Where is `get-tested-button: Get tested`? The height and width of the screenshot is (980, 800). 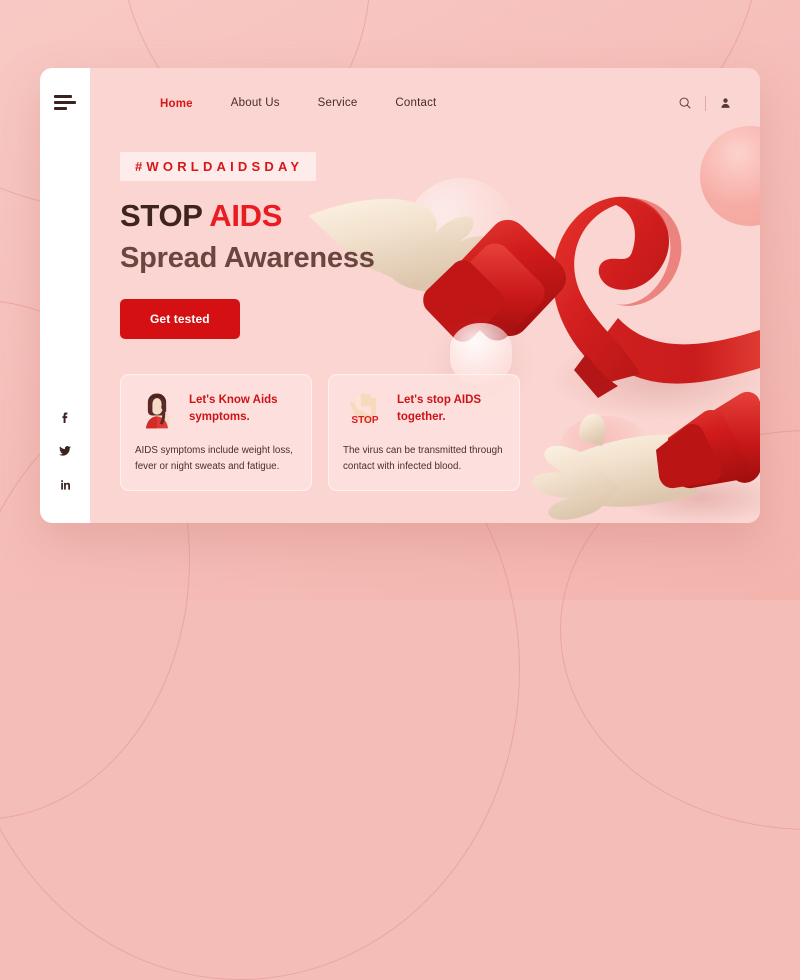 get-tested-button: Get tested is located at coordinates (180, 319).